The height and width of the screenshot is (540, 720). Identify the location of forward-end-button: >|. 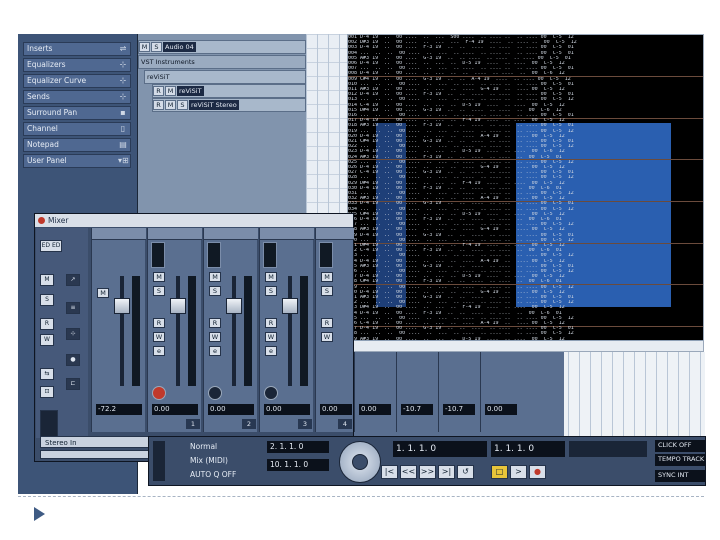
(446, 472).